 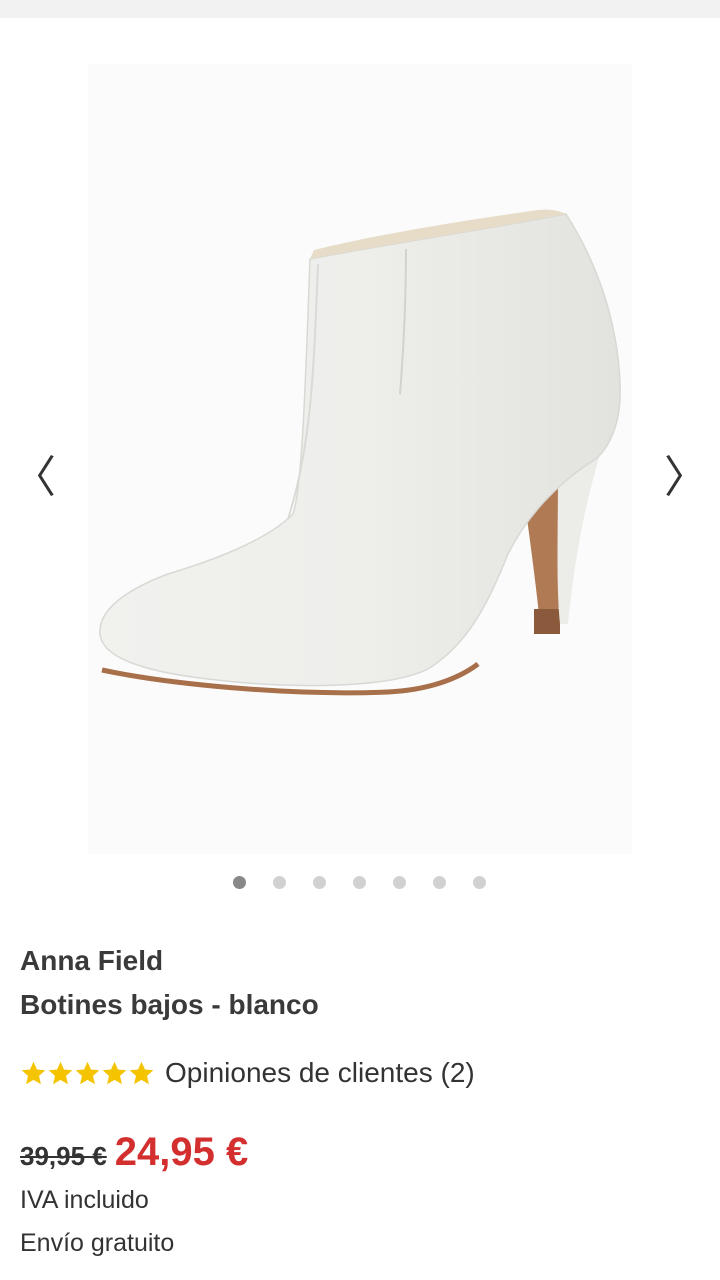 What do you see at coordinates (91, 961) in the screenshot?
I see `brand-name: Anna Field` at bounding box center [91, 961].